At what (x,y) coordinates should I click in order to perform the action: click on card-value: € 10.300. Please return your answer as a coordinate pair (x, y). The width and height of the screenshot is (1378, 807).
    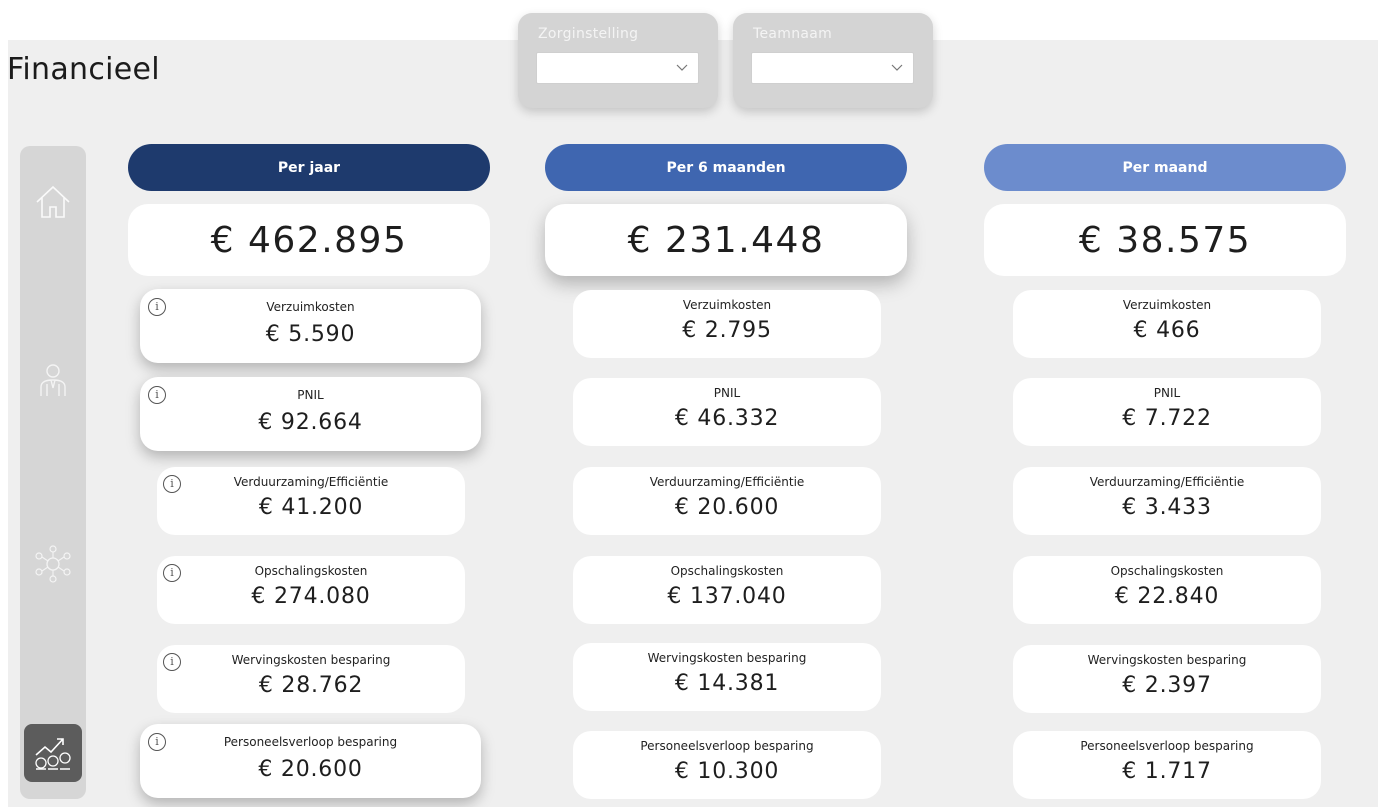
    Looking at the image, I should click on (727, 771).